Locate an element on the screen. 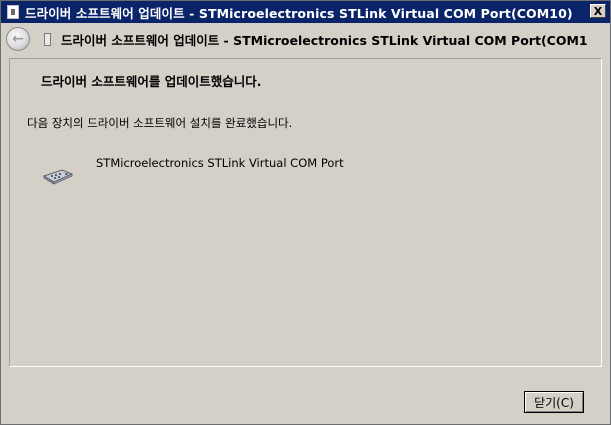 This screenshot has height=425, width=611. close-icon: X is located at coordinates (598, 11).